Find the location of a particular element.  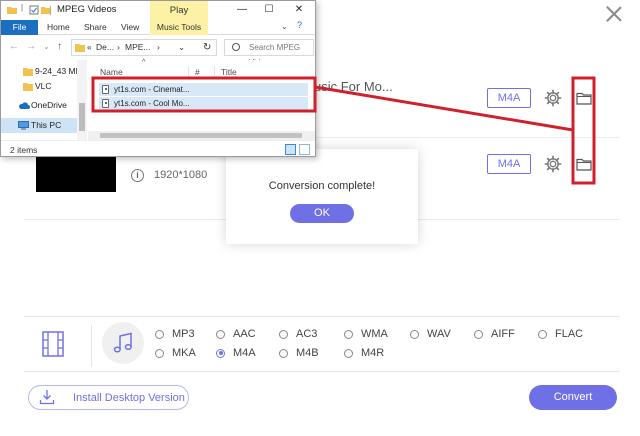

close-icon is located at coordinates (614, 14).